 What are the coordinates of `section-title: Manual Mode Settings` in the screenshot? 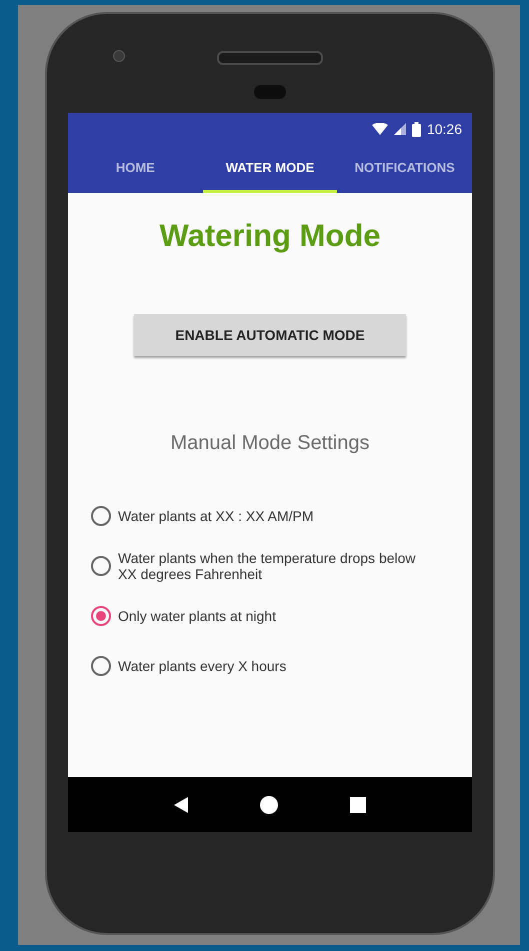 It's located at (270, 443).